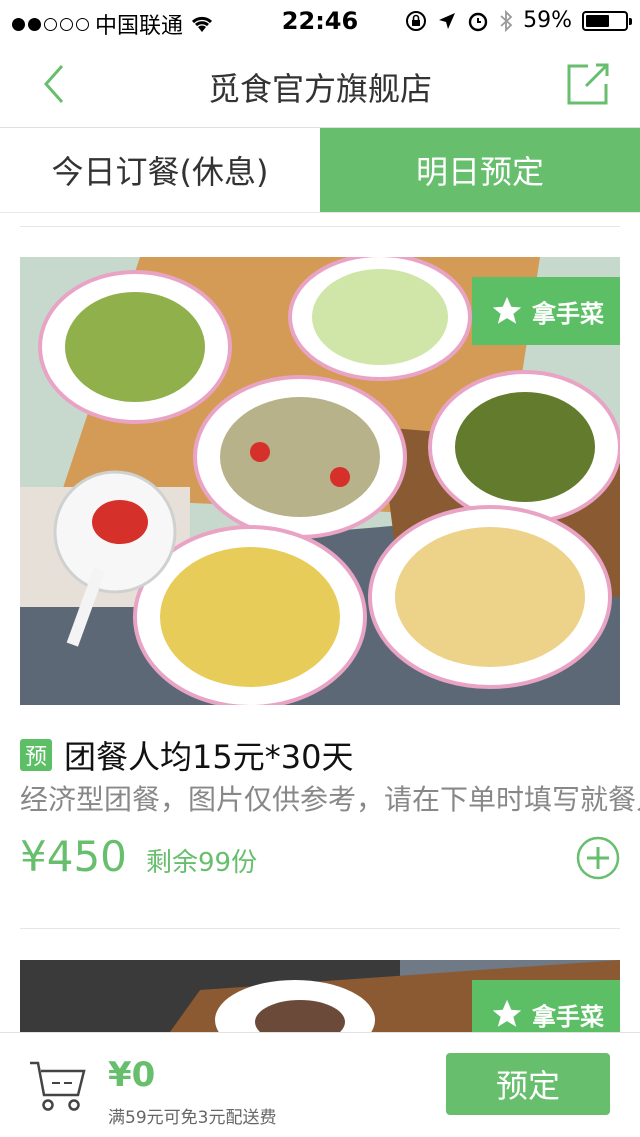 The width and height of the screenshot is (640, 1137). What do you see at coordinates (160, 170) in the screenshot?
I see `tab-today: 今日订餐(休息)` at bounding box center [160, 170].